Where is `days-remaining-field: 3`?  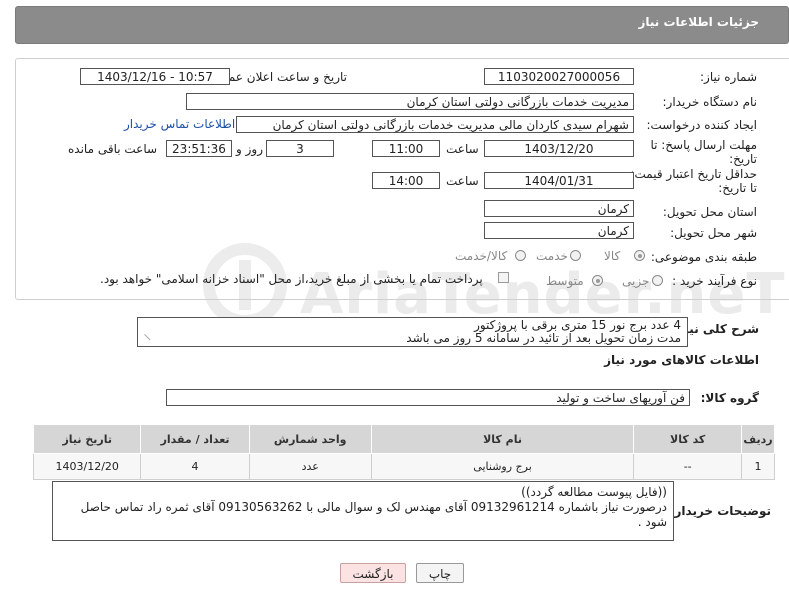 days-remaining-field: 3 is located at coordinates (300, 148).